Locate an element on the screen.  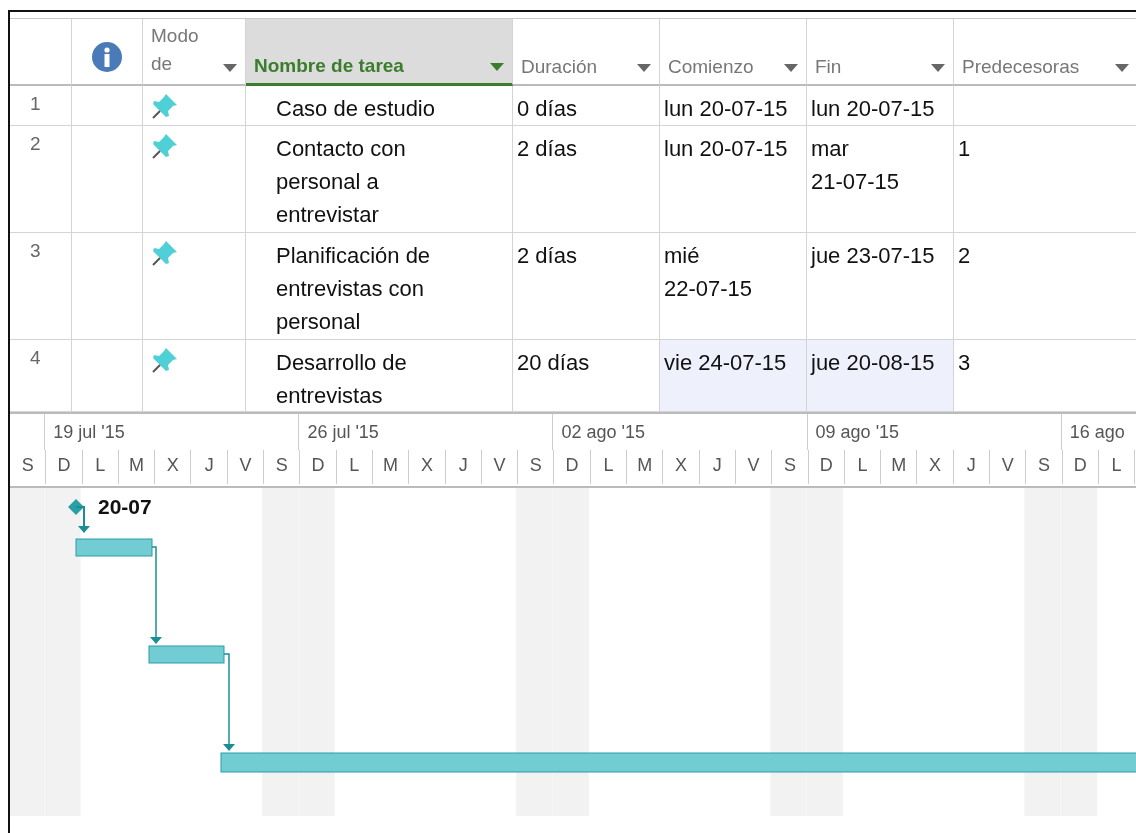
week-label: 26 jul '15 is located at coordinates (425, 432).